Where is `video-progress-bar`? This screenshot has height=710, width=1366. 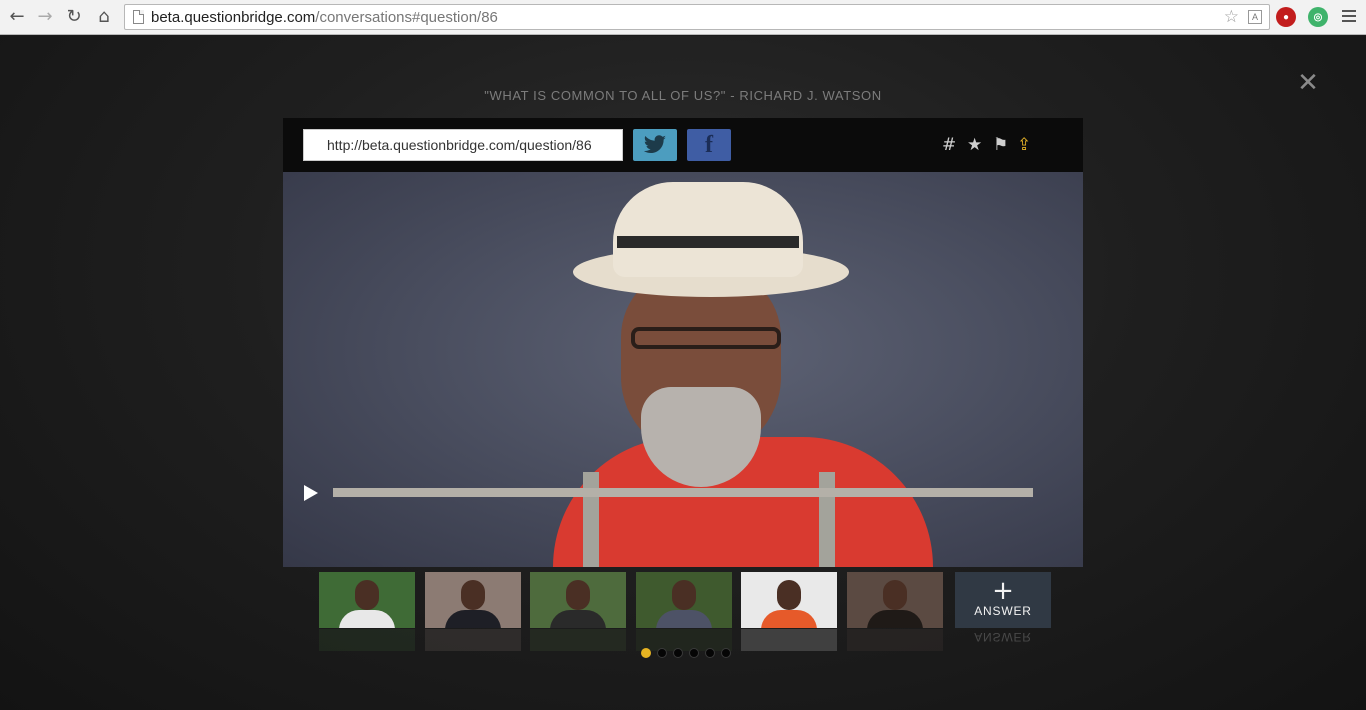
video-progress-bar is located at coordinates (683, 492).